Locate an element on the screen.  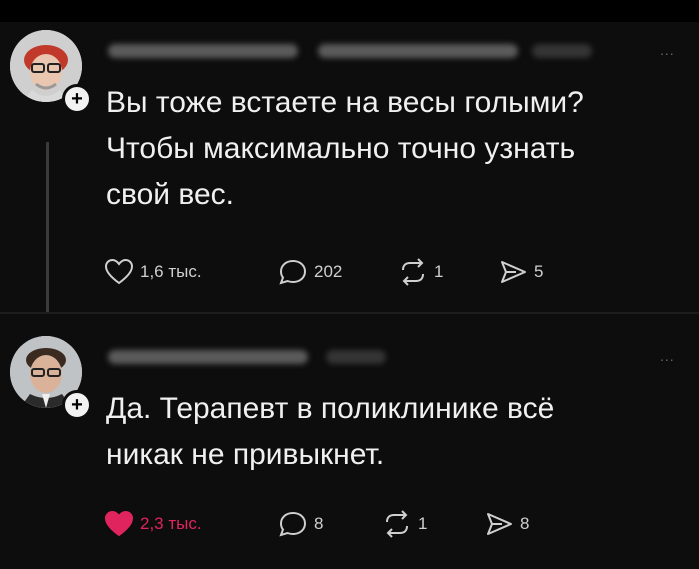
like-count: 1,6 тыс. is located at coordinates (171, 271).